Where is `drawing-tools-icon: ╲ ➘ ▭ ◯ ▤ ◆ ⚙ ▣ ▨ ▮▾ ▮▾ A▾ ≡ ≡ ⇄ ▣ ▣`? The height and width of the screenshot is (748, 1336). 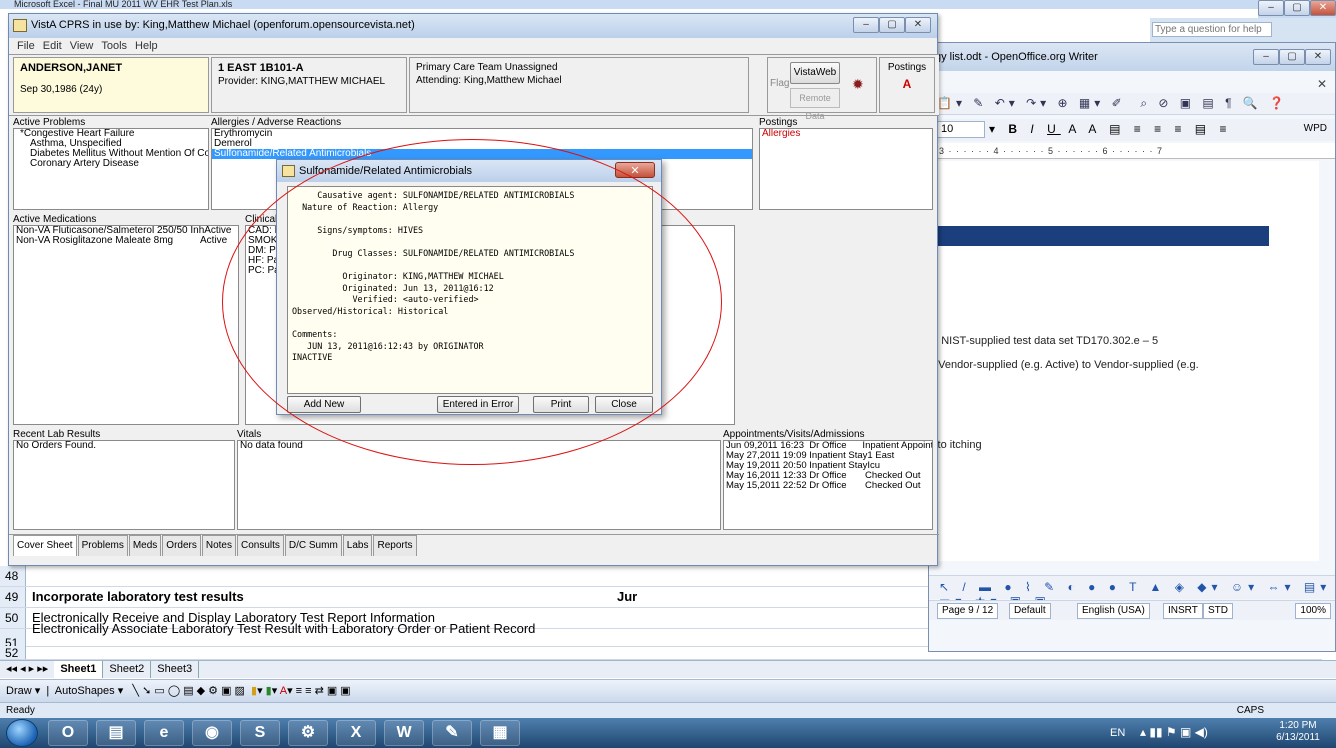
drawing-tools-icon: ╲ ➘ ▭ ◯ ▤ ◆ ⚙ ▣ ▨ ▮▾ ▮▾ A▾ ≡ ≡ ⇄ ▣ ▣ is located at coordinates (241, 691).